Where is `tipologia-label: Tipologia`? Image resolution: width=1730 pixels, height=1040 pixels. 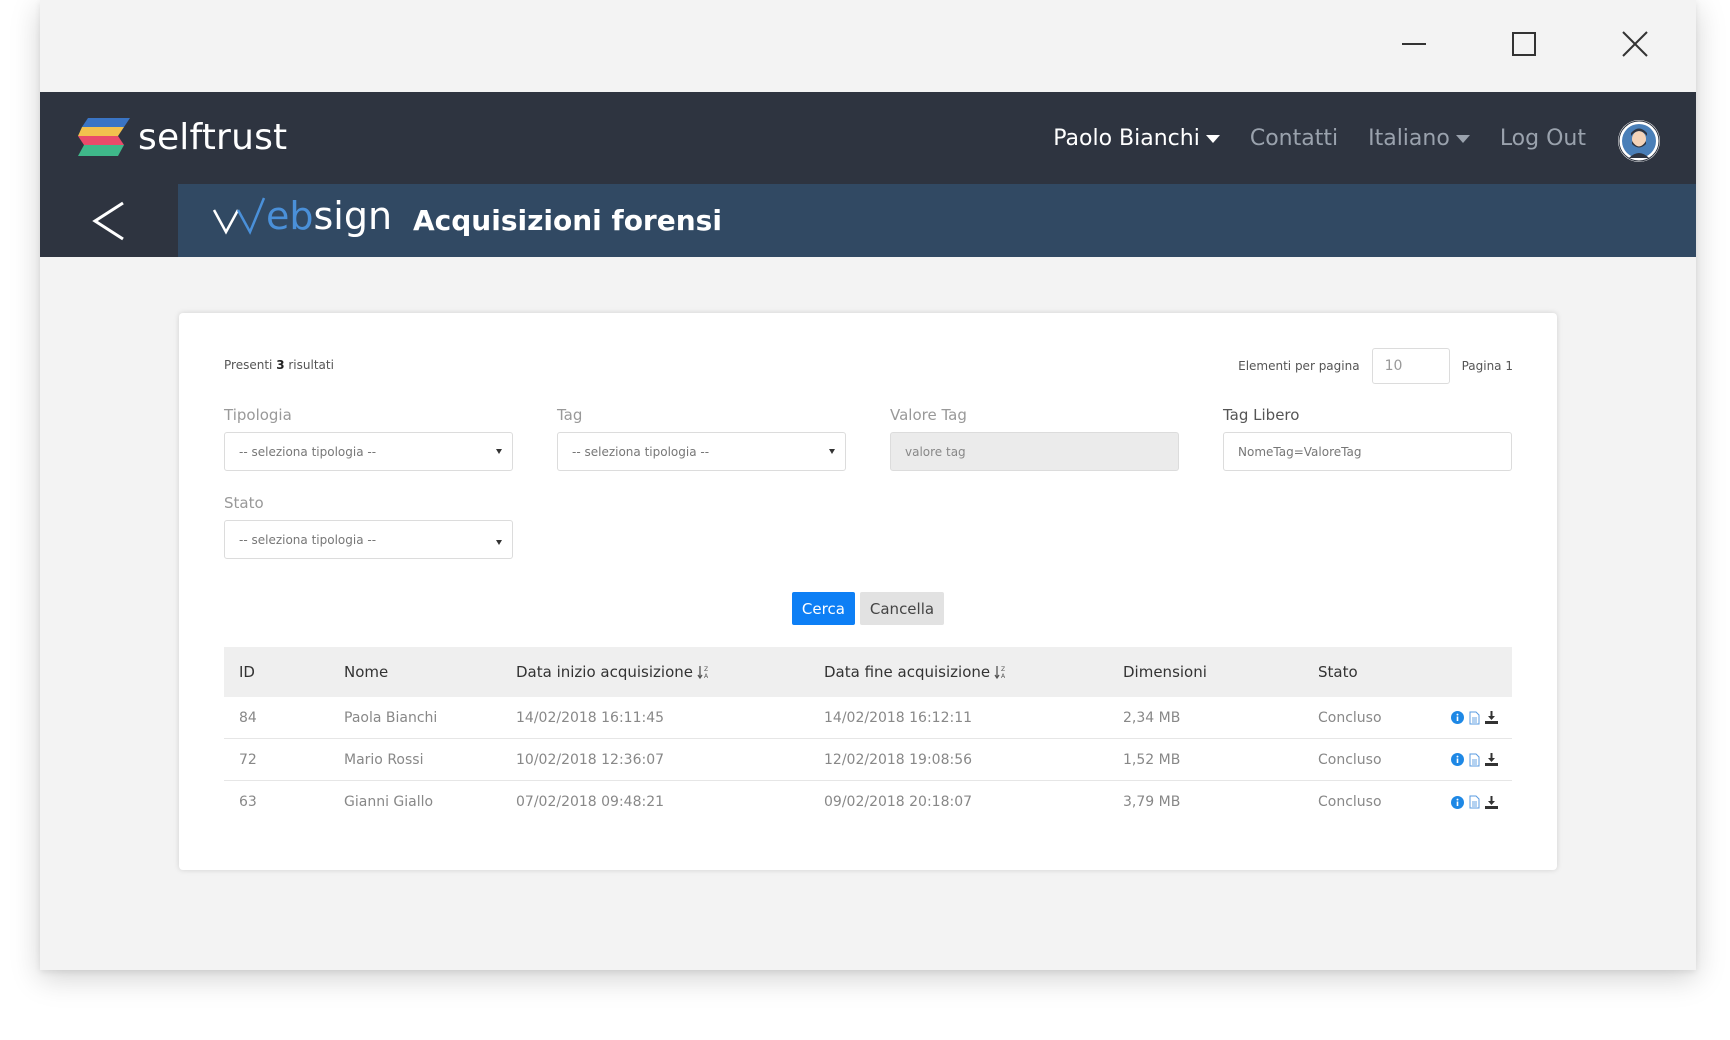 tipologia-label: Tipologia is located at coordinates (258, 415).